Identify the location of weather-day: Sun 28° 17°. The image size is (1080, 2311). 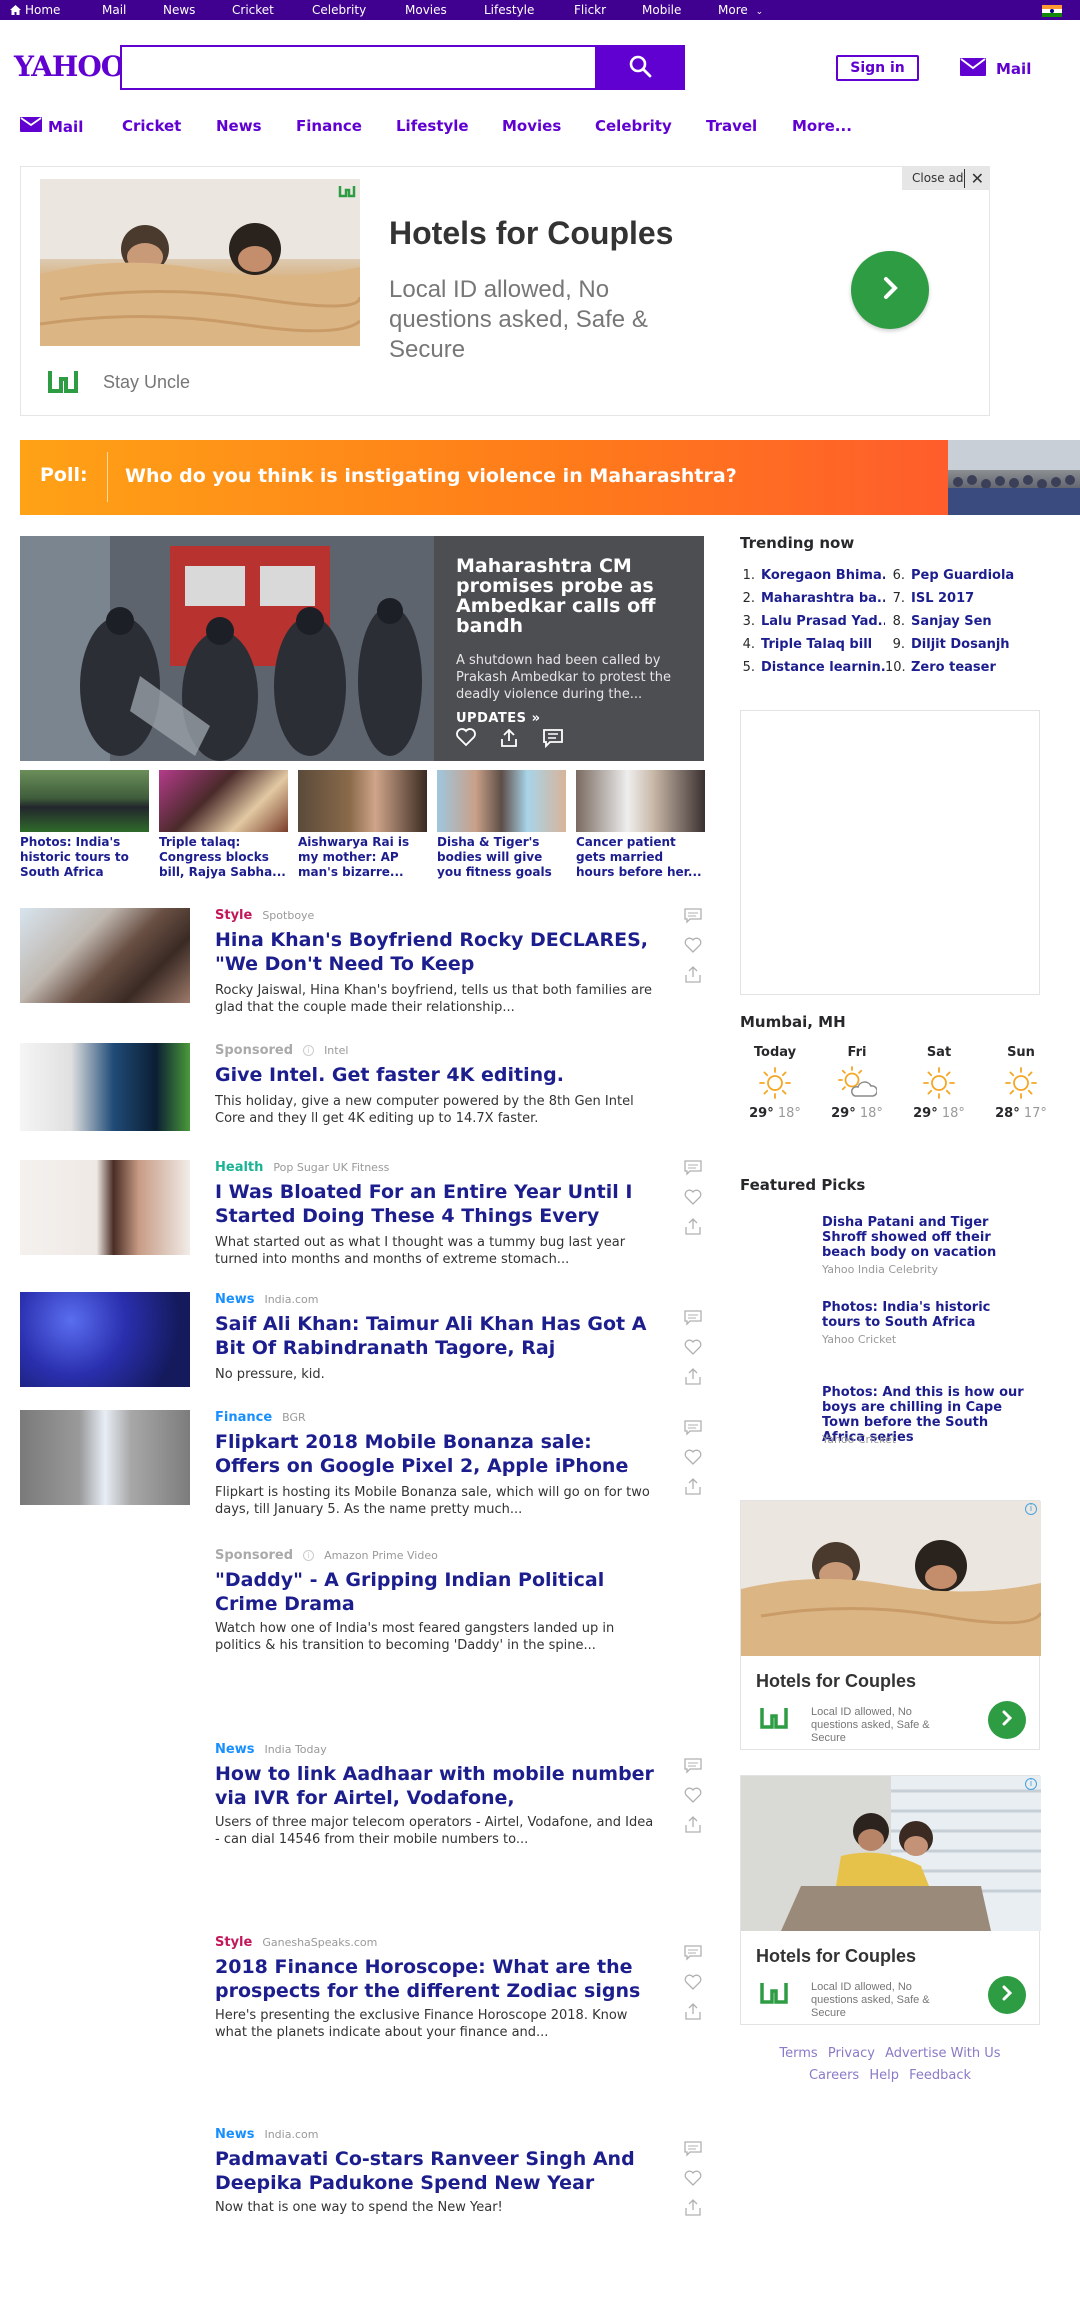
(1021, 1083).